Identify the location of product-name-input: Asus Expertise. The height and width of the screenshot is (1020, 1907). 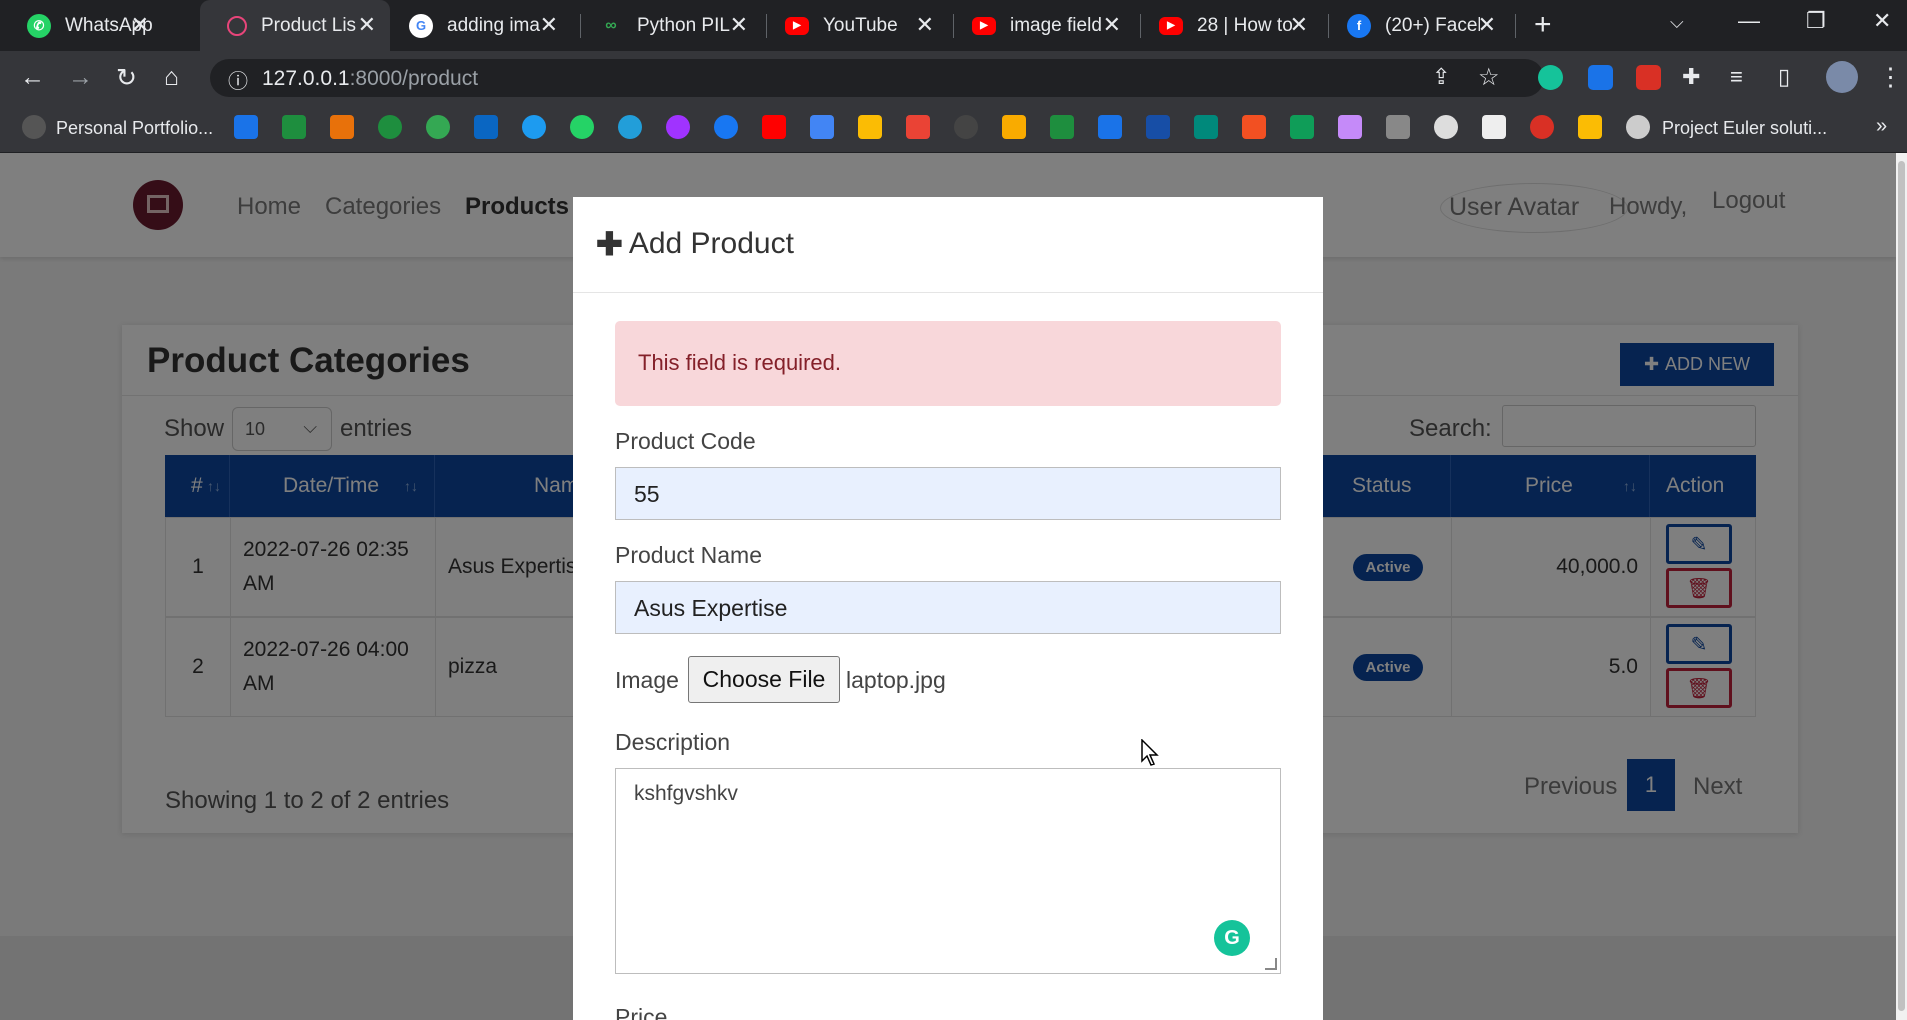
(948, 607).